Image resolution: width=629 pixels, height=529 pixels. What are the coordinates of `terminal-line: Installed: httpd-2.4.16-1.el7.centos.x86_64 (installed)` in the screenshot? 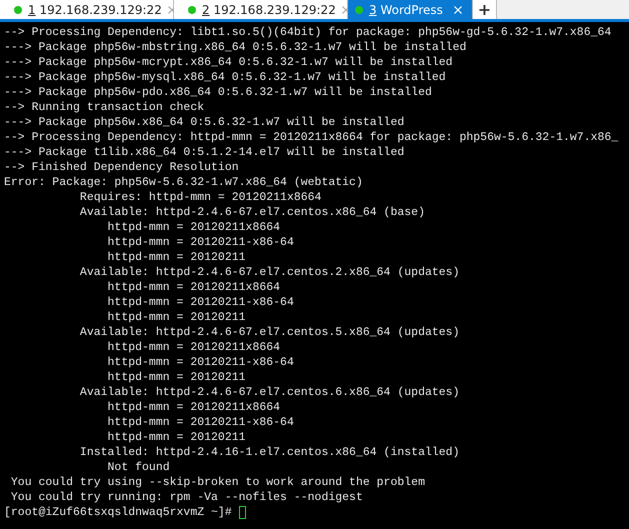 It's located at (269, 452).